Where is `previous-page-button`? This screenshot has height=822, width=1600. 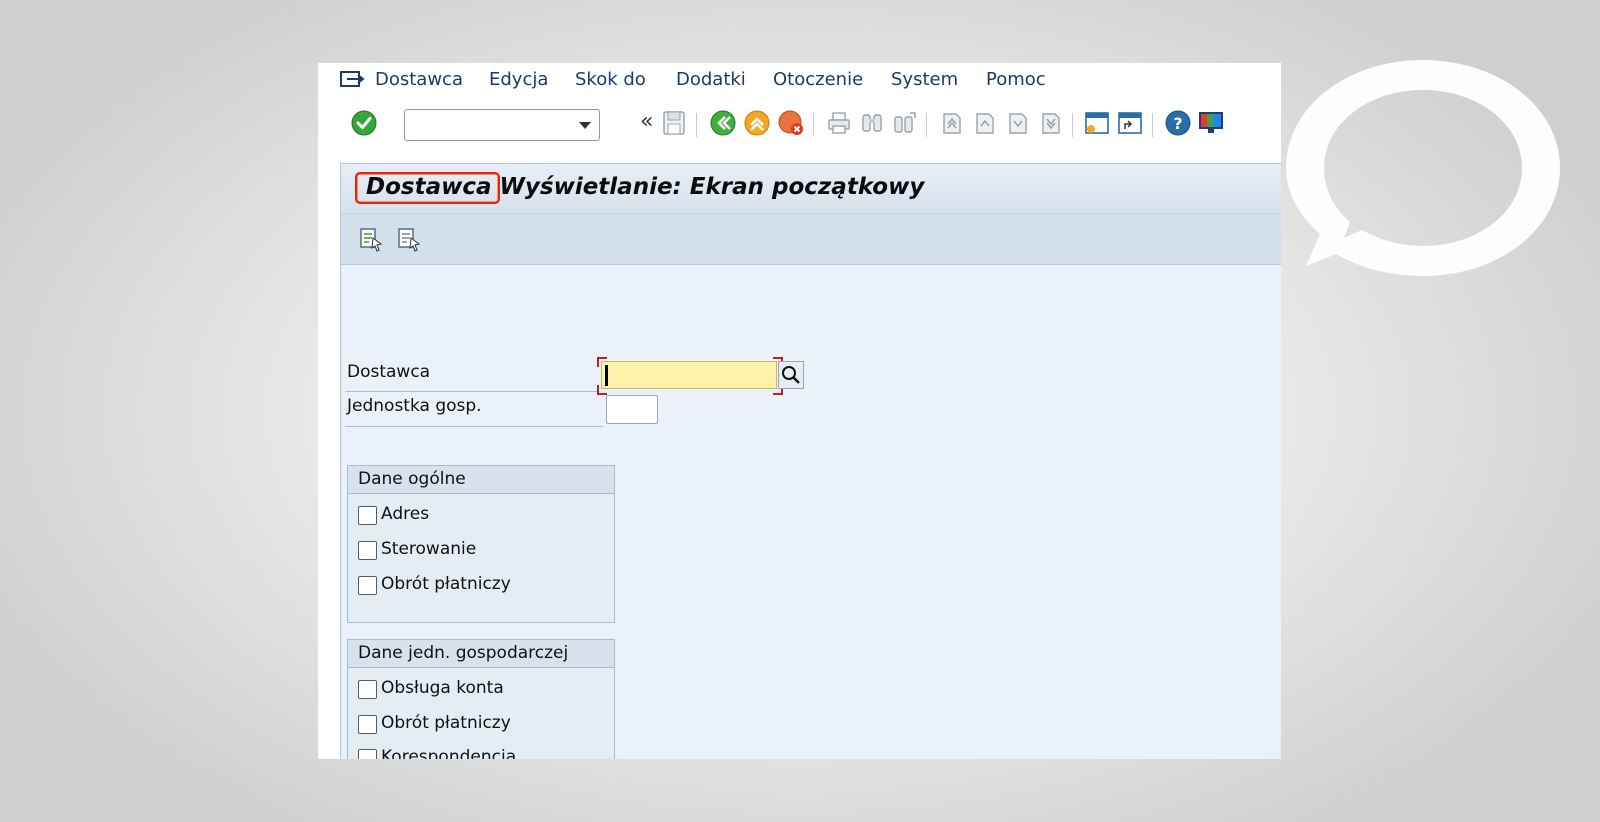 previous-page-button is located at coordinates (984, 123).